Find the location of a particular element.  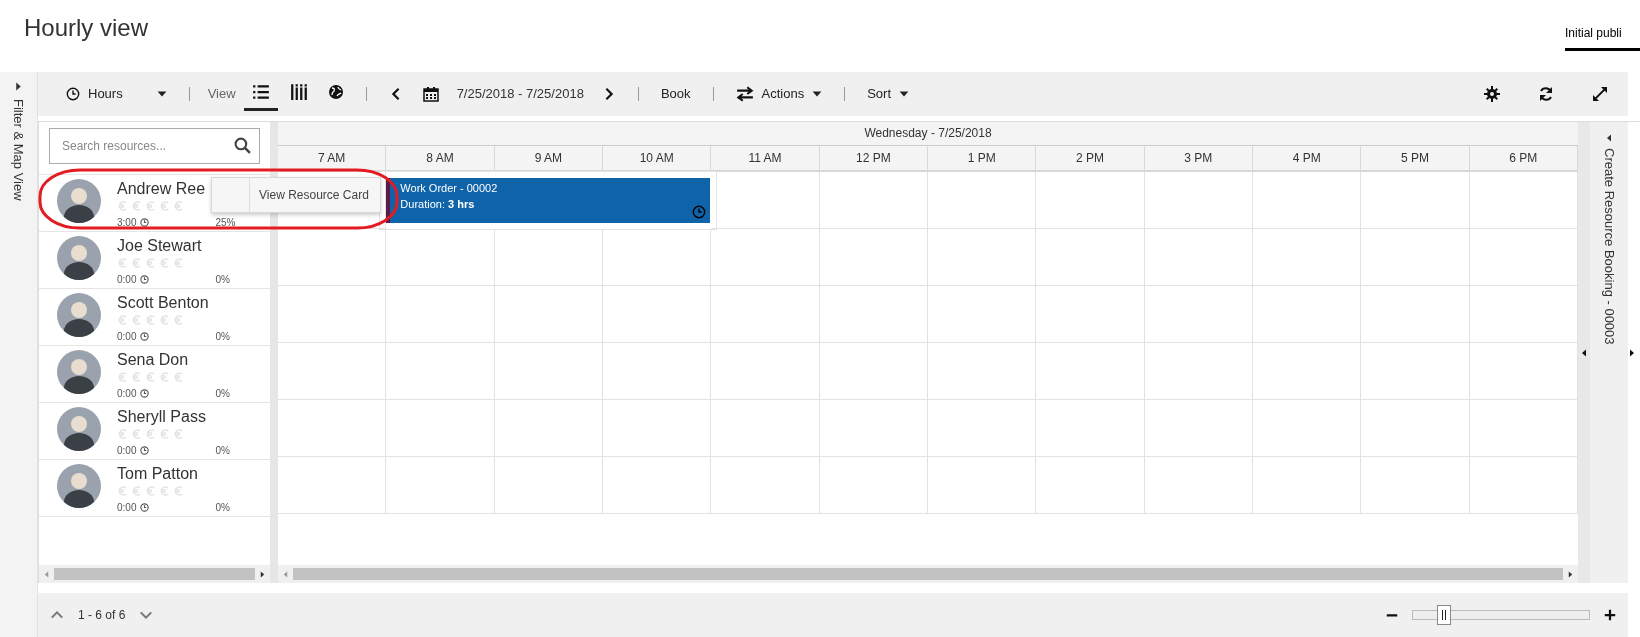

actions-dropdown: Actions is located at coordinates (779, 93).